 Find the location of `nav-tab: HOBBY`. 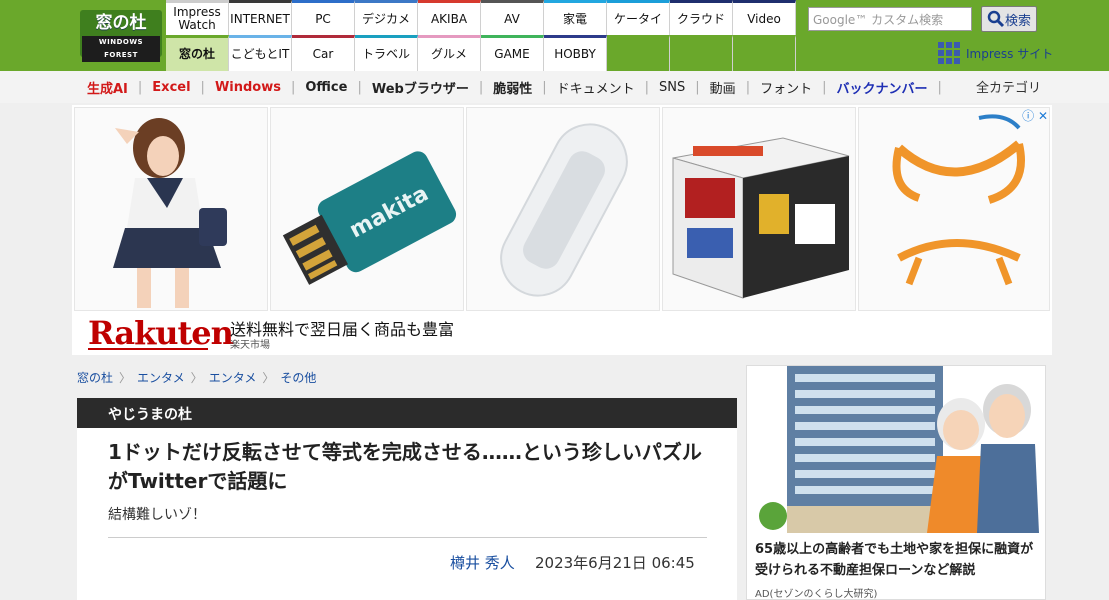

nav-tab: HOBBY is located at coordinates (575, 53).